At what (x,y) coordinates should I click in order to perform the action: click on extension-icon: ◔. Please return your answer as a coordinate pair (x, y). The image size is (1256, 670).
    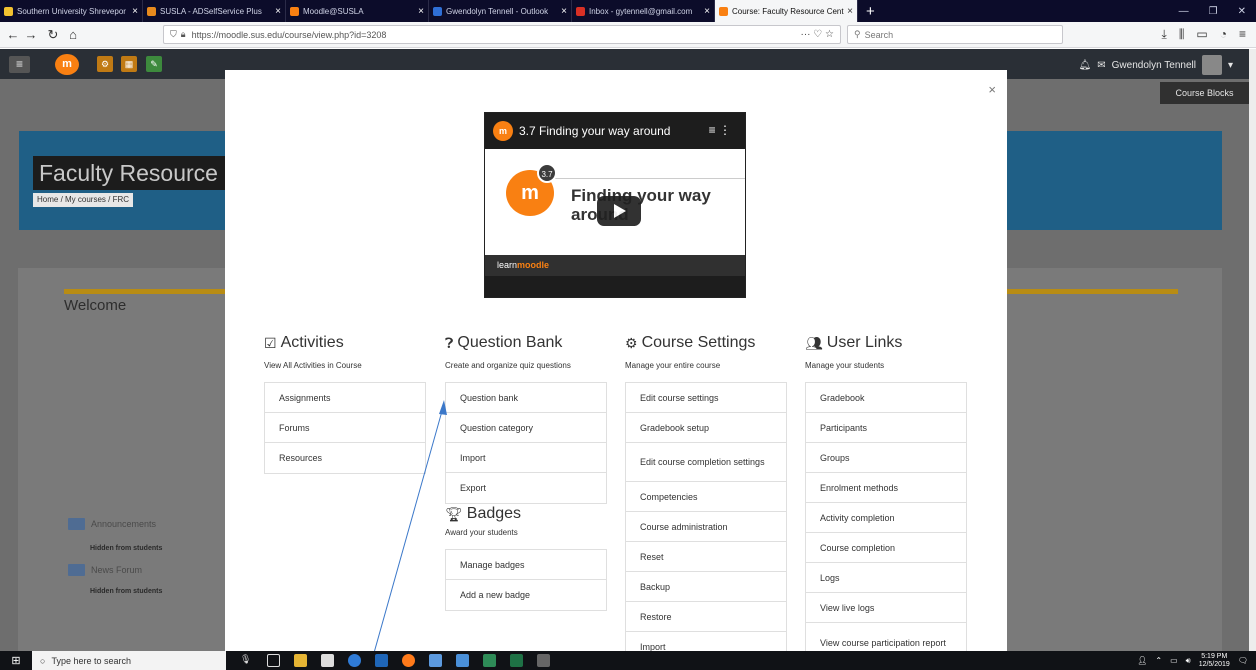
    Looking at the image, I should click on (1223, 34).